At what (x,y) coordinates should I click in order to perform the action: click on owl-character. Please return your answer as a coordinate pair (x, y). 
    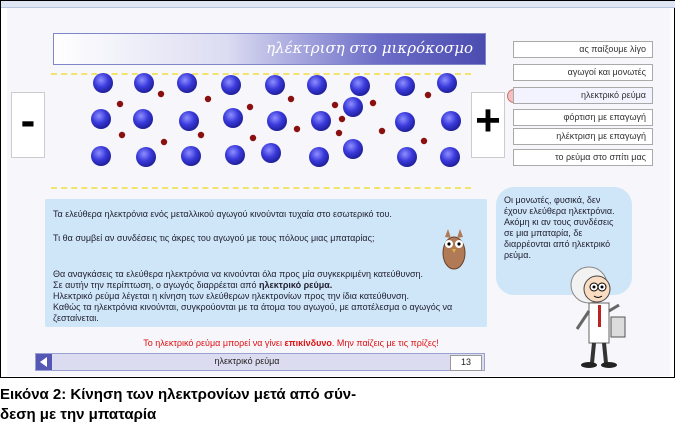
    Looking at the image, I should click on (454, 249).